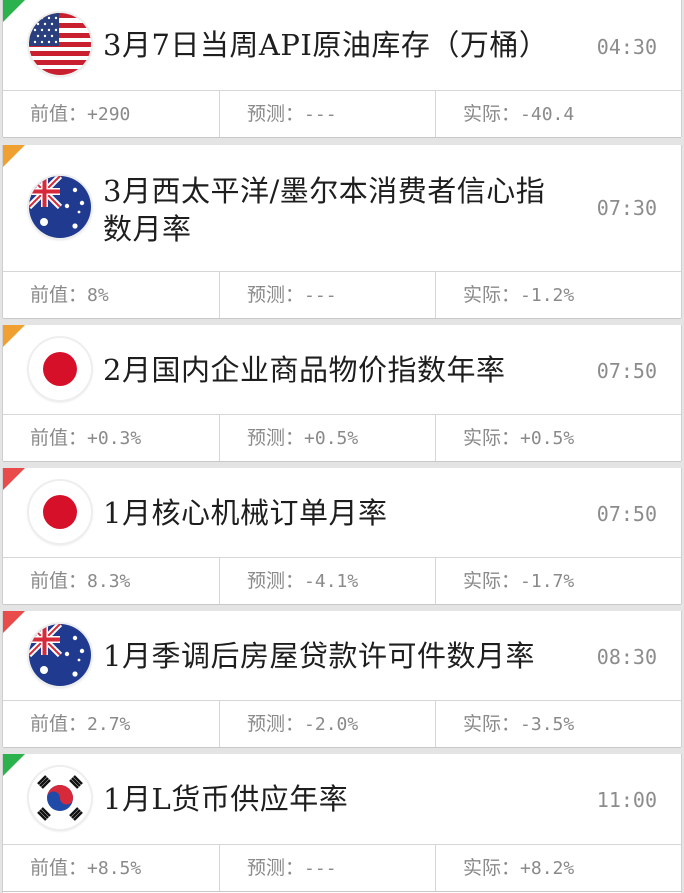  Describe the element at coordinates (80, 114) in the screenshot. I see `prev-value: 前值：+290` at that location.